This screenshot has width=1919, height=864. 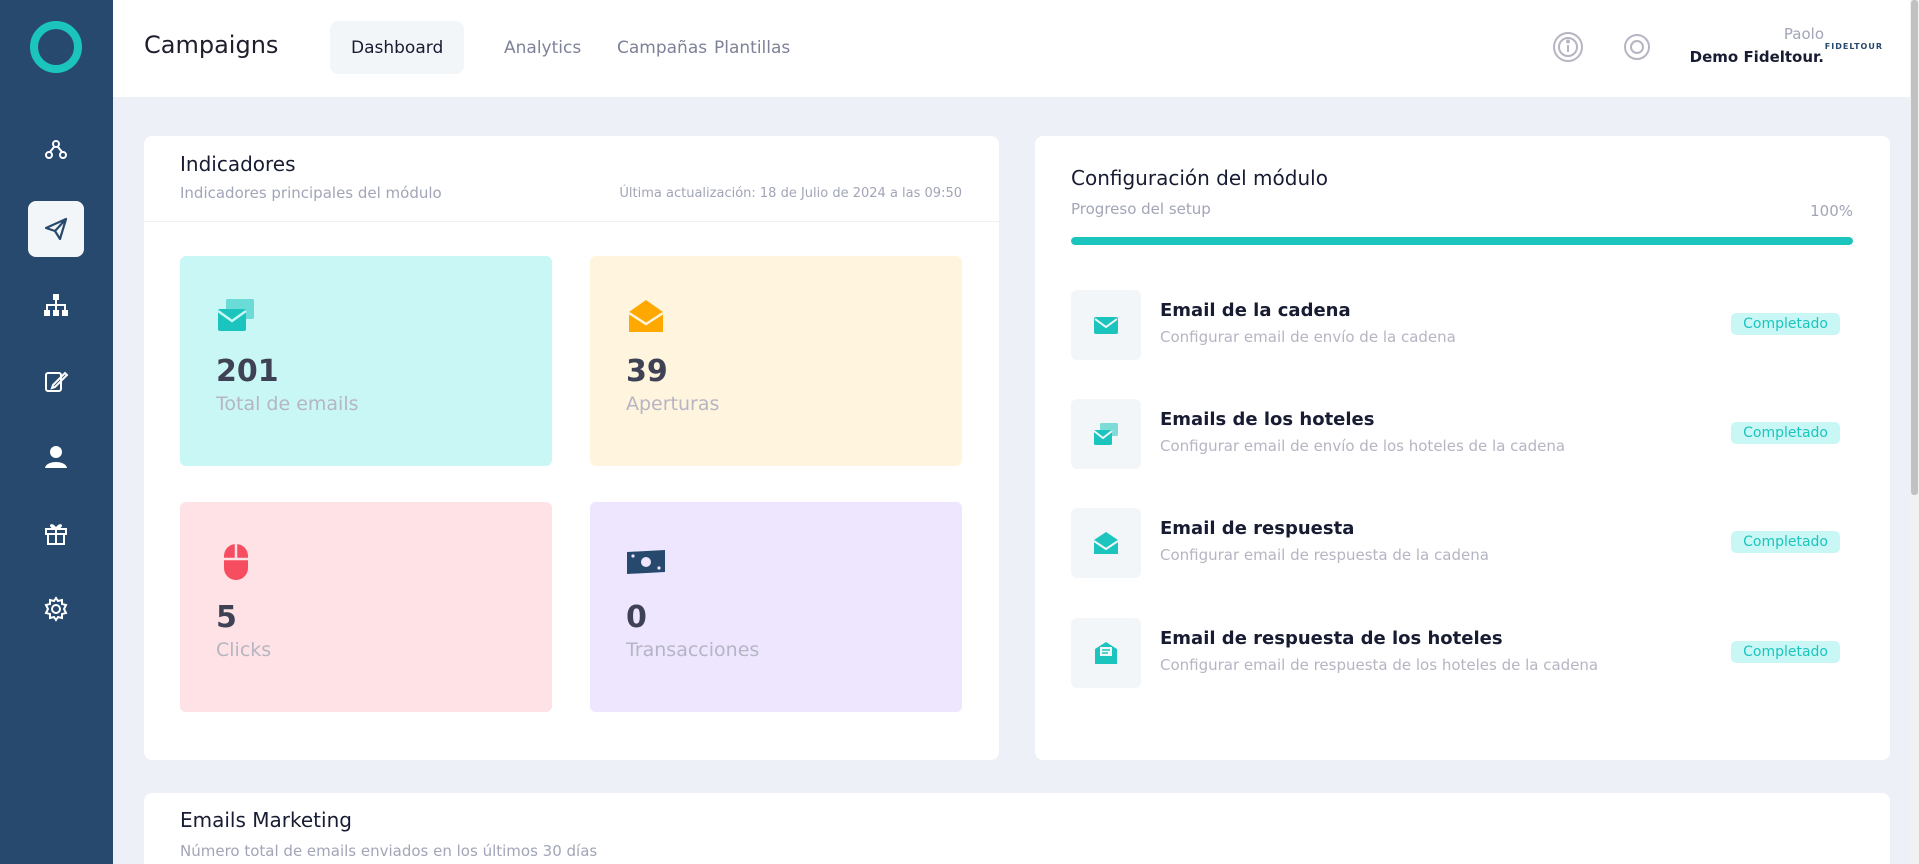 I want to click on brand-logo: FIDELTOUR, so click(x=1853, y=46).